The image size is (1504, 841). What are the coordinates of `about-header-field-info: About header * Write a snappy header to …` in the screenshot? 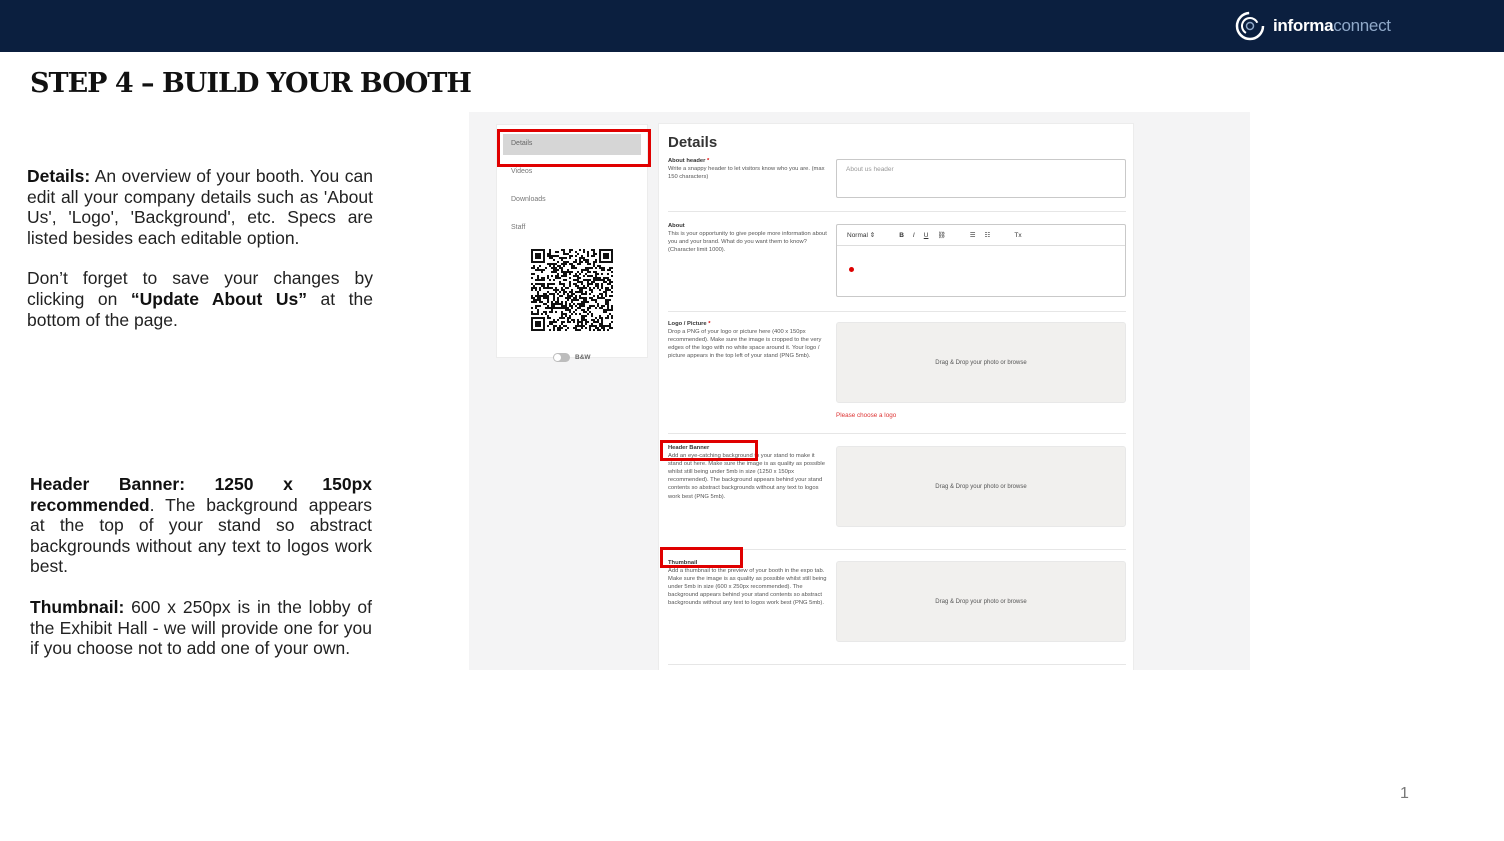 It's located at (746, 169).